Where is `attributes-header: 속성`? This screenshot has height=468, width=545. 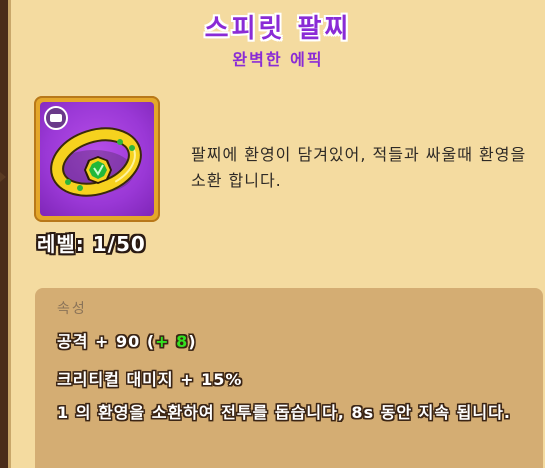 attributes-header: 속성 is located at coordinates (72, 309).